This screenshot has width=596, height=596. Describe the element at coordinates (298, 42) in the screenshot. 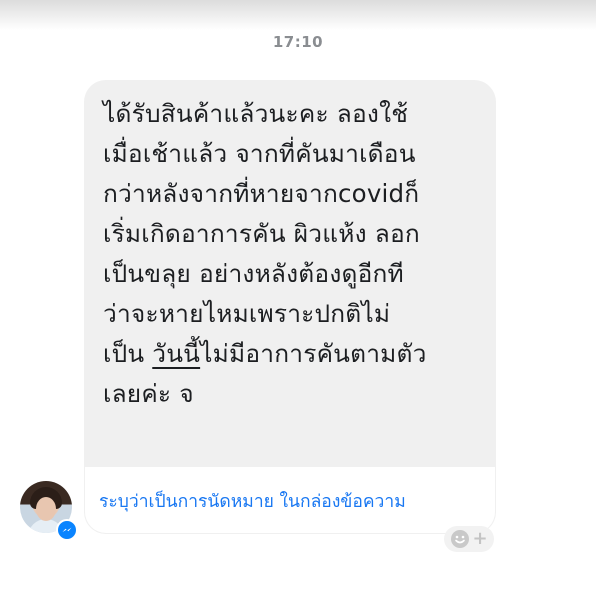

I see `message-timestamp: 17:10` at that location.